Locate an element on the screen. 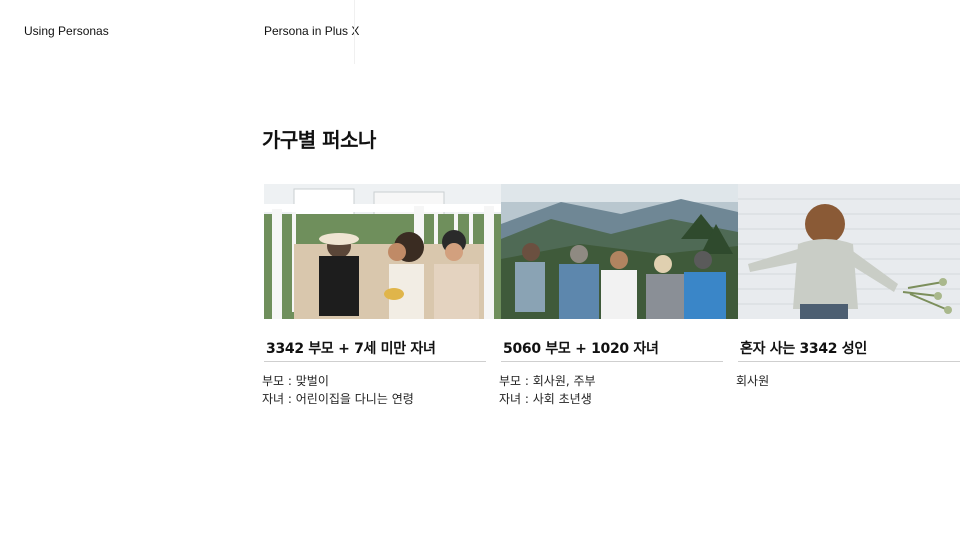 This screenshot has width=960, height=540. card-description: 회사원 is located at coordinates (752, 381).